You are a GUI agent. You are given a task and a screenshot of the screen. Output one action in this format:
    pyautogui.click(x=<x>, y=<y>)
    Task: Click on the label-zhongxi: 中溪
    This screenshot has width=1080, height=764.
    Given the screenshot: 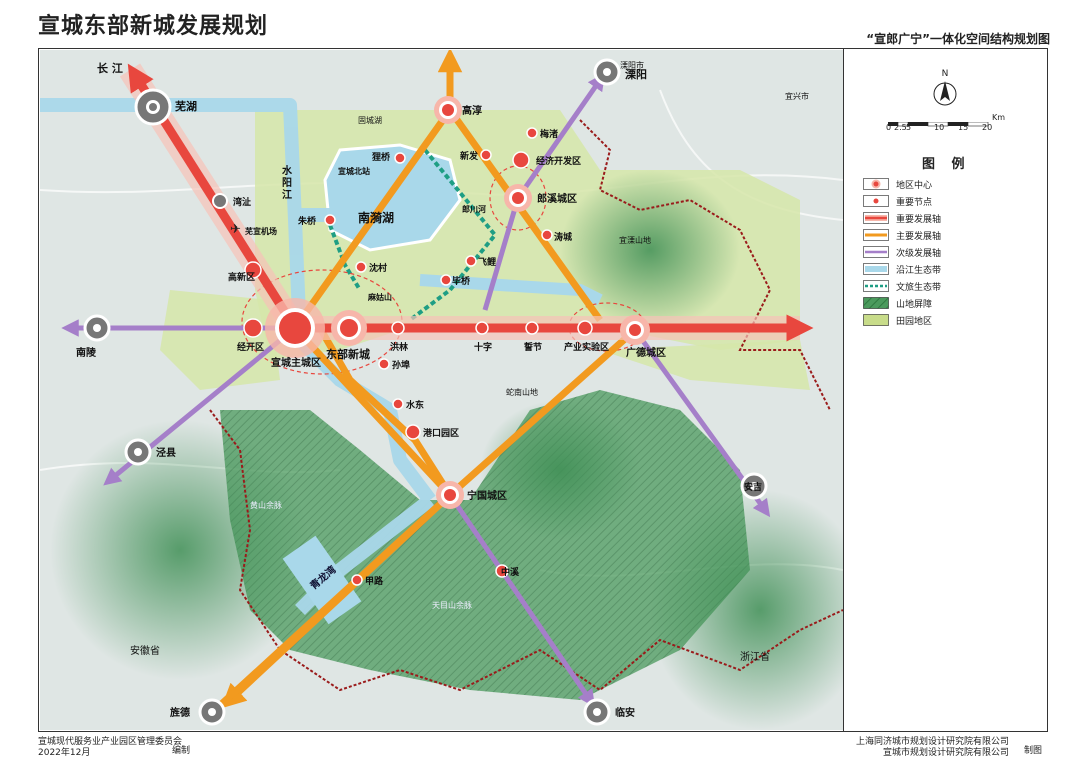 What is the action you would take?
    pyautogui.click(x=510, y=572)
    